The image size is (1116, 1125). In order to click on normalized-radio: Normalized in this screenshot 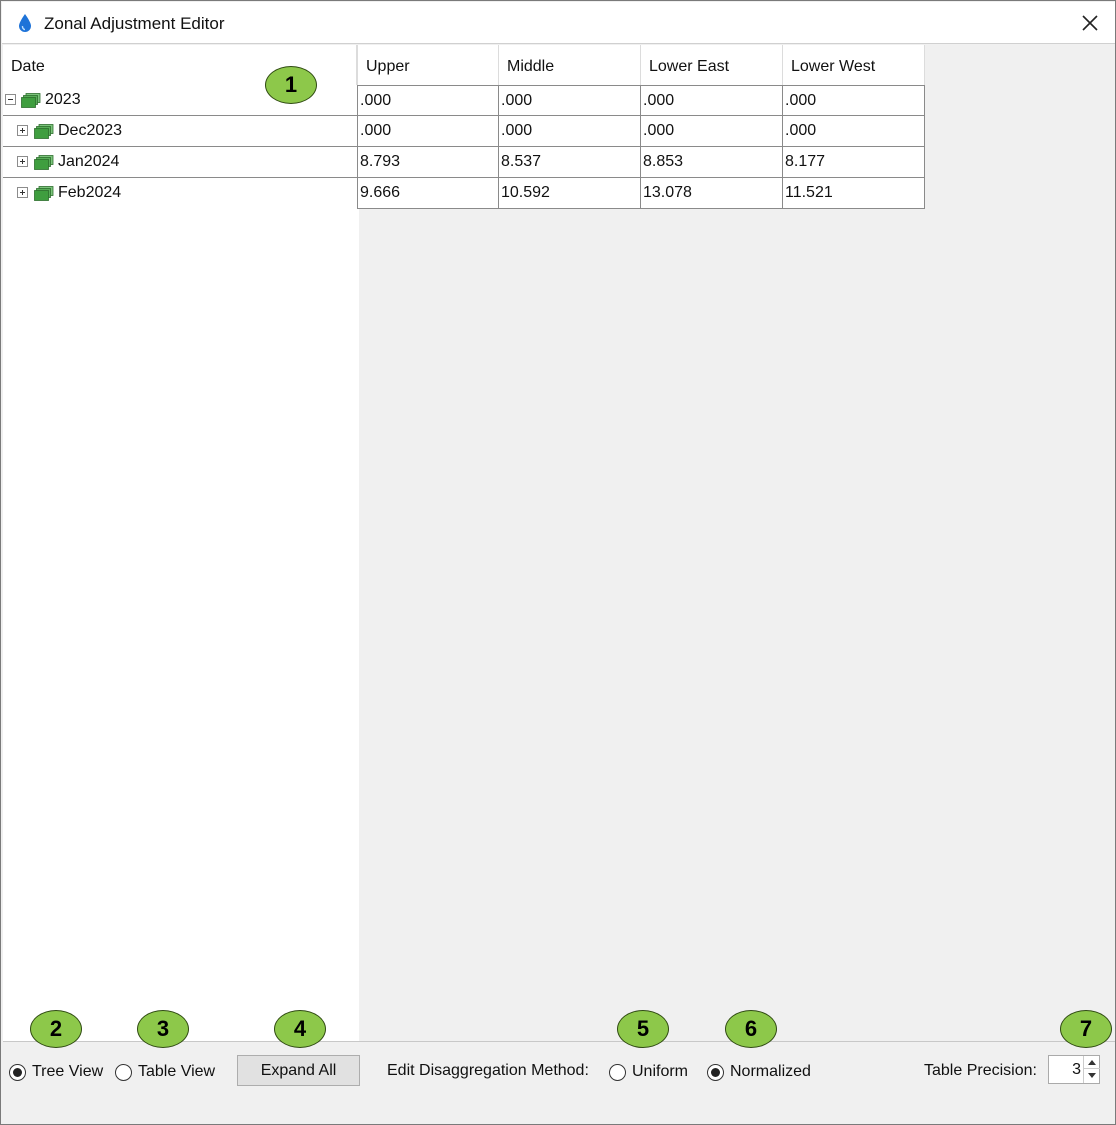, I will do `click(759, 1072)`.